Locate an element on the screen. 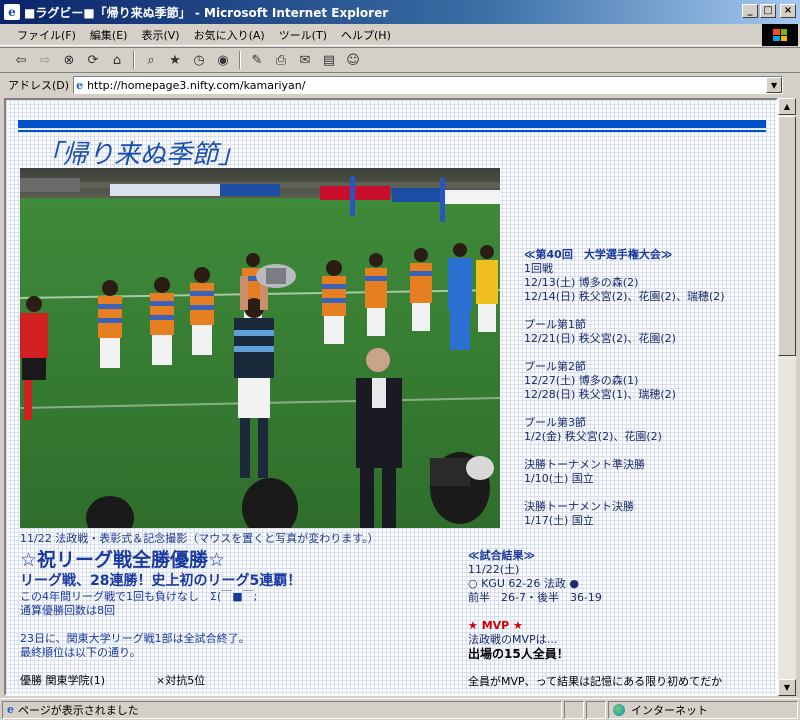  back-icon: ⇦ is located at coordinates (21, 60).